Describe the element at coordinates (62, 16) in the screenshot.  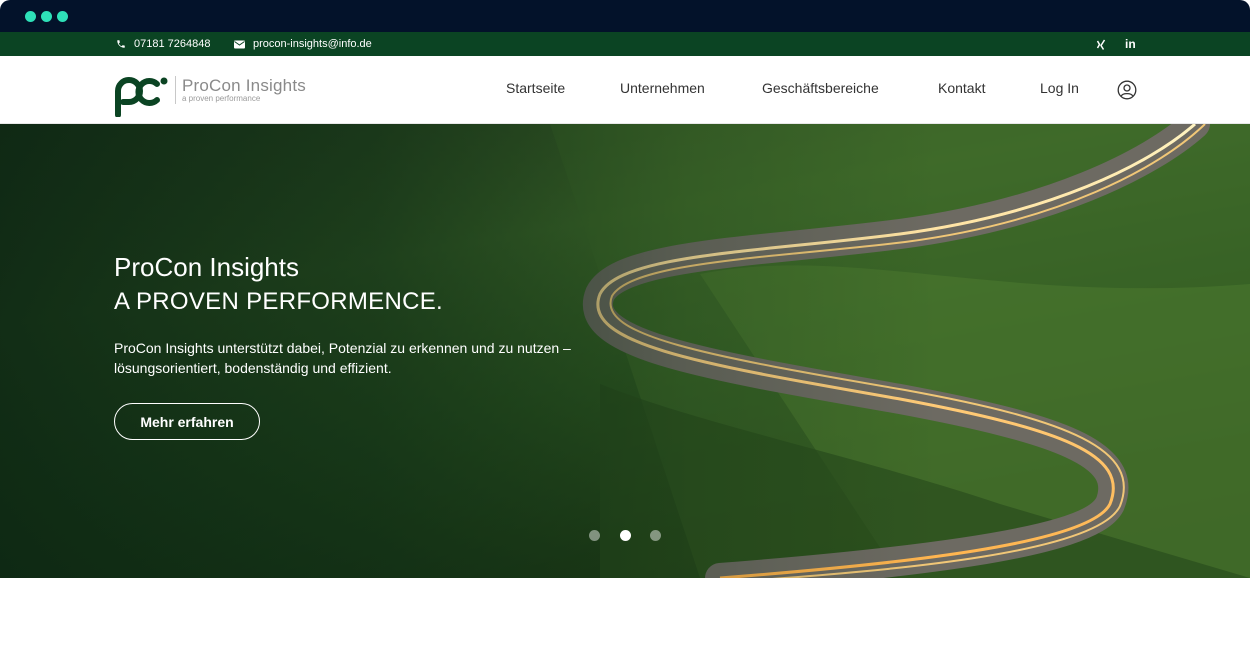
I see `window-dot-maximize` at that location.